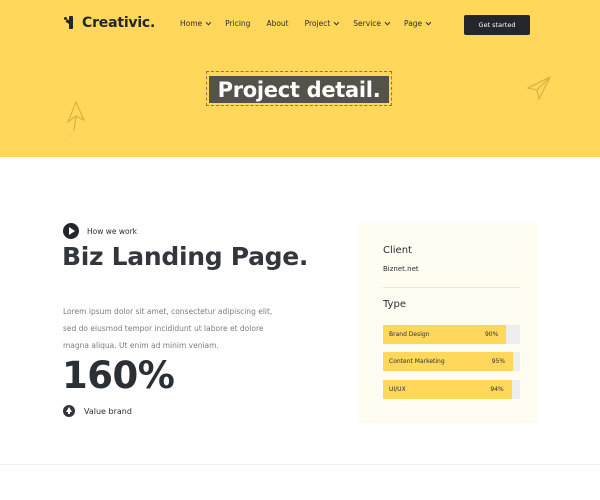 The height and width of the screenshot is (500, 600). What do you see at coordinates (397, 250) in the screenshot?
I see `client-heading: Client` at bounding box center [397, 250].